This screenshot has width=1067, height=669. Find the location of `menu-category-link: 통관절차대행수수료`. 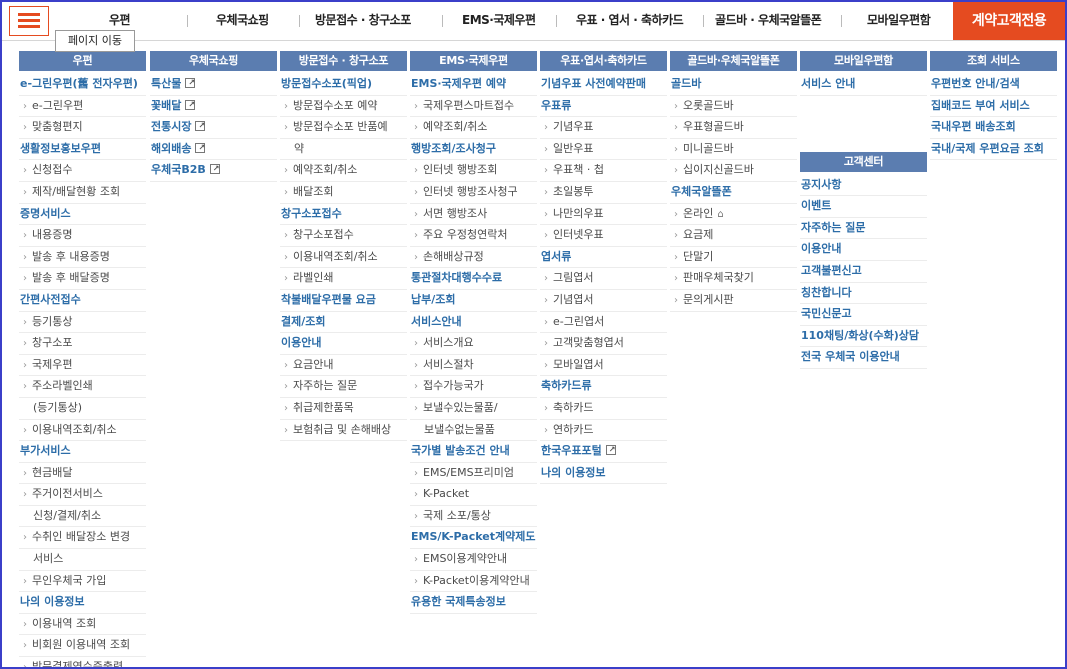

menu-category-link: 통관절차대행수수료 is located at coordinates (473, 279).